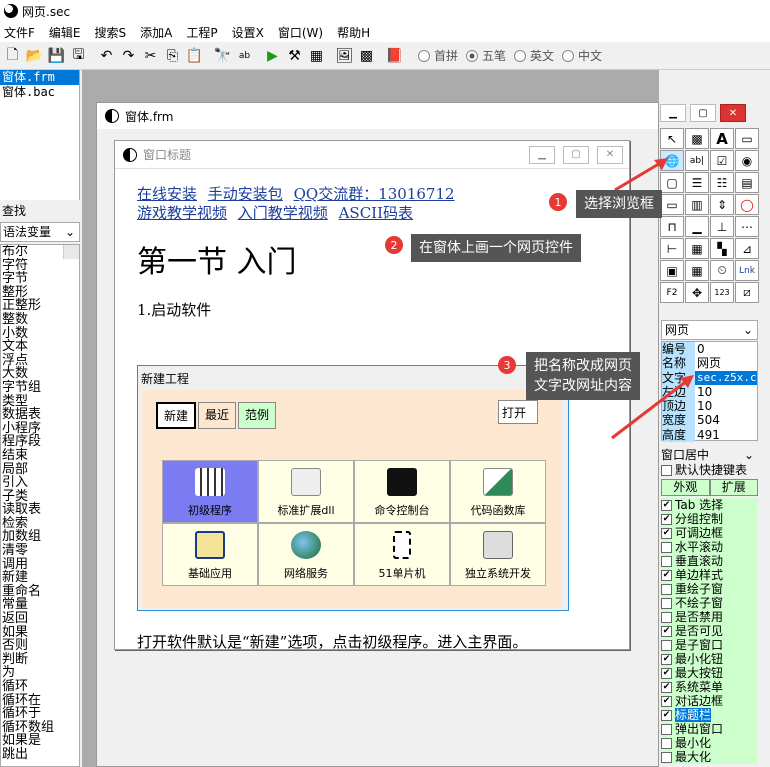 Image resolution: width=770 pixels, height=767 pixels. I want to click on option-checkbox: 是否禁用, so click(709, 617).